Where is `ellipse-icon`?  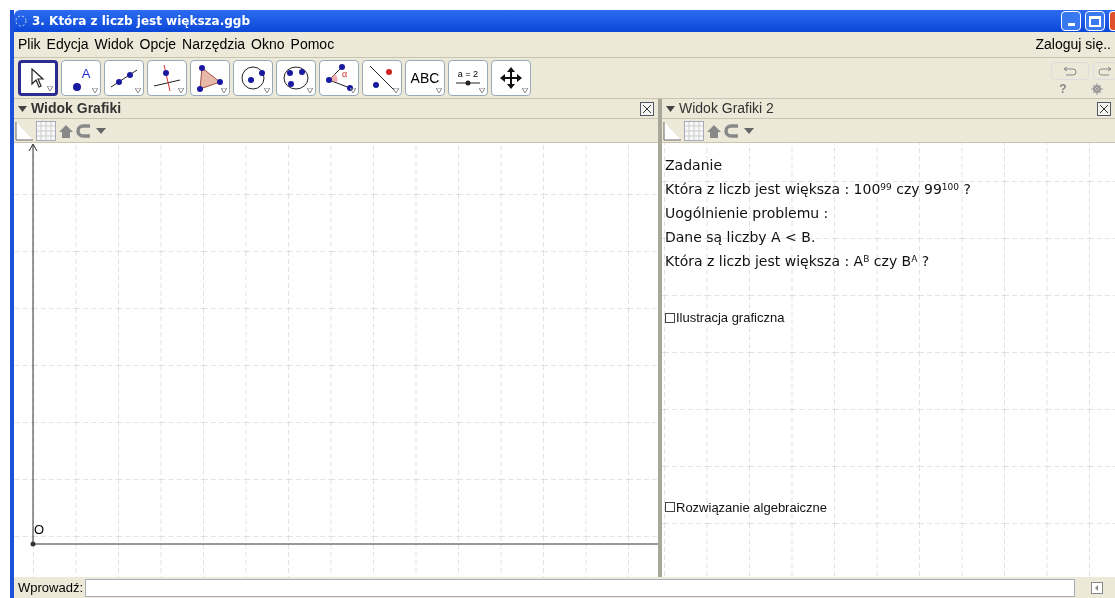 ellipse-icon is located at coordinates (296, 78).